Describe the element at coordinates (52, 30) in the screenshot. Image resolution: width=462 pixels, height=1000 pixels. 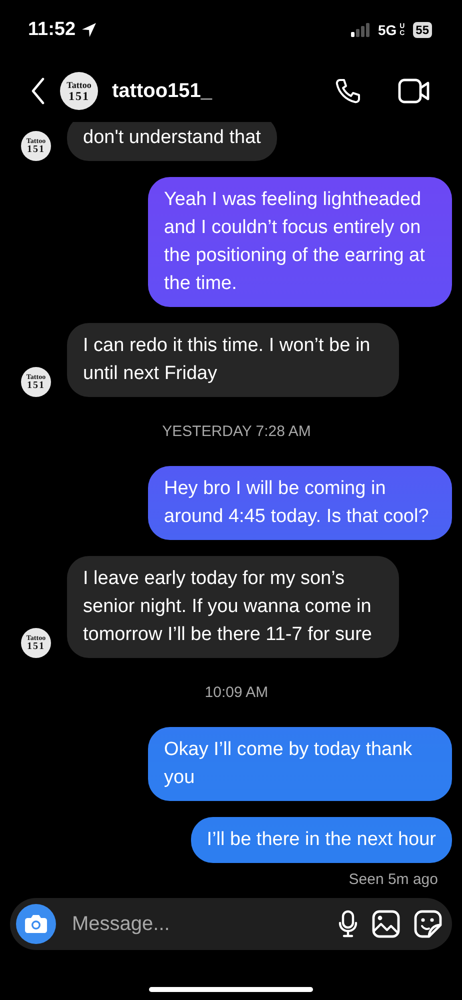
I see `clock-time: 11:52` at that location.